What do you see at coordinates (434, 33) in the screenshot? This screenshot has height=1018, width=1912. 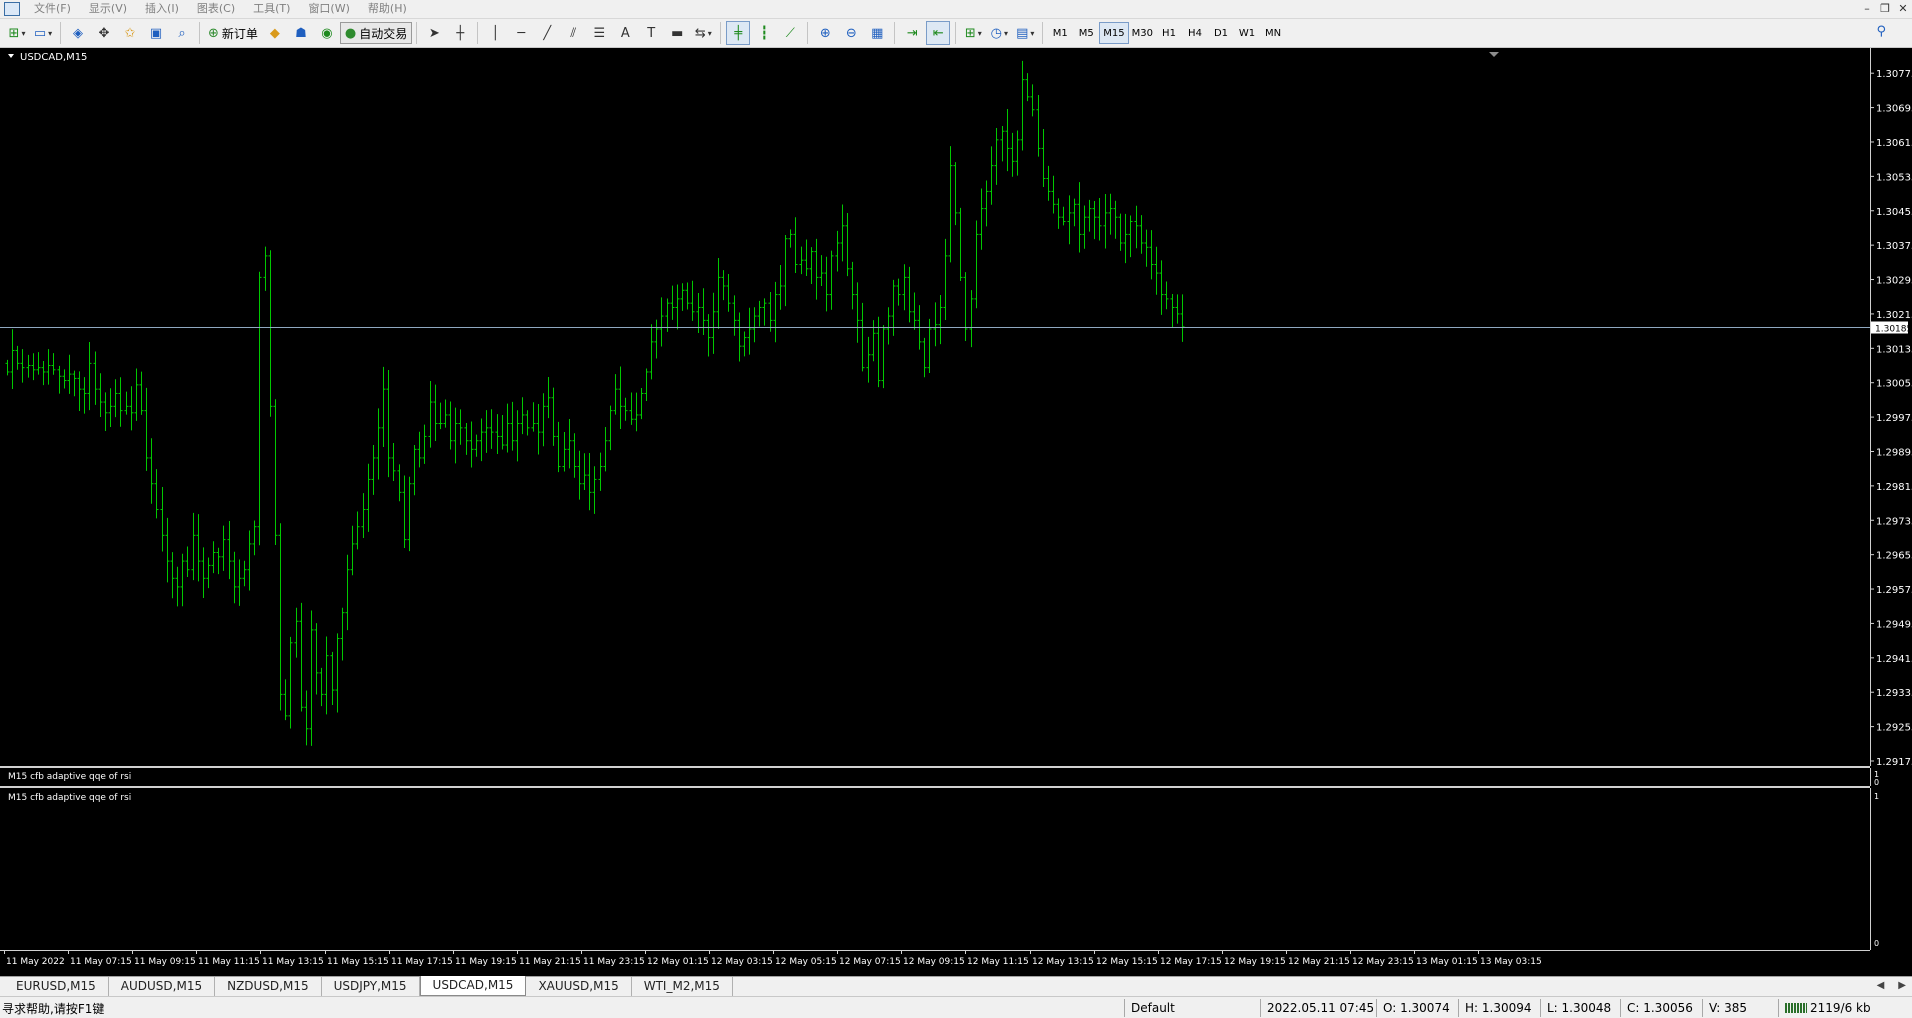 I see `cursor-icon: ➤` at bounding box center [434, 33].